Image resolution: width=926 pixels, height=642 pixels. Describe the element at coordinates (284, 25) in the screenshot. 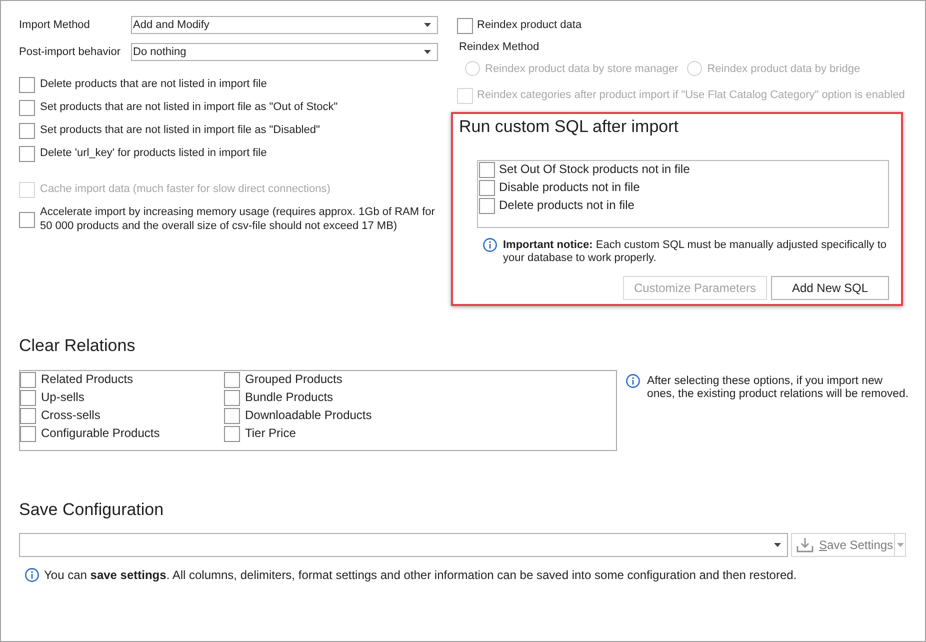

I see `dropdown: Add and Modify` at that location.